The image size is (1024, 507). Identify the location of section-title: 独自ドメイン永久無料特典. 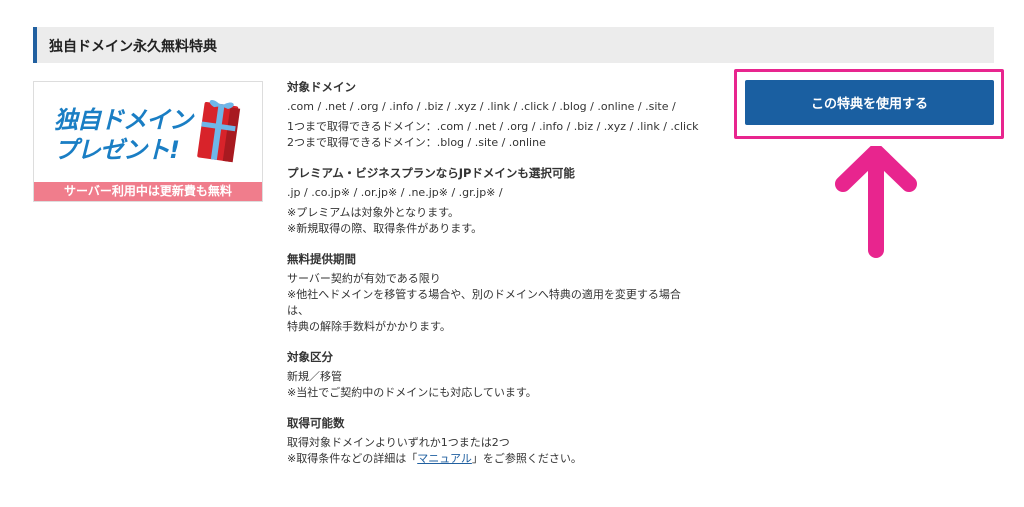
(133, 47).